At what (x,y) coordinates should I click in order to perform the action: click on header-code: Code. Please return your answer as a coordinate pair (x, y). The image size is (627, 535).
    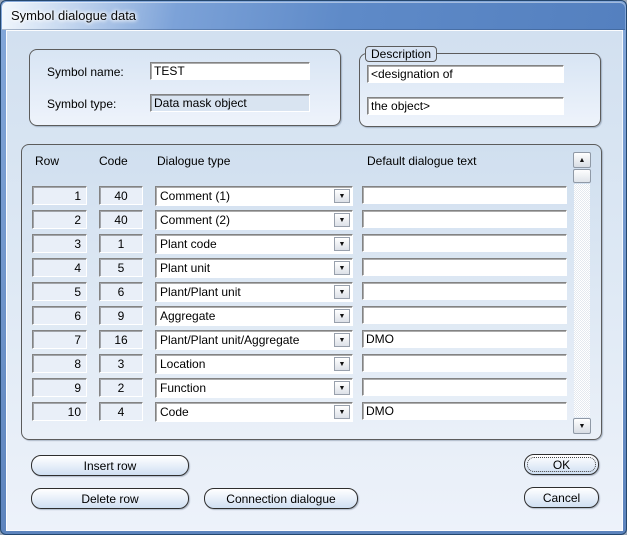
    Looking at the image, I should click on (113, 161).